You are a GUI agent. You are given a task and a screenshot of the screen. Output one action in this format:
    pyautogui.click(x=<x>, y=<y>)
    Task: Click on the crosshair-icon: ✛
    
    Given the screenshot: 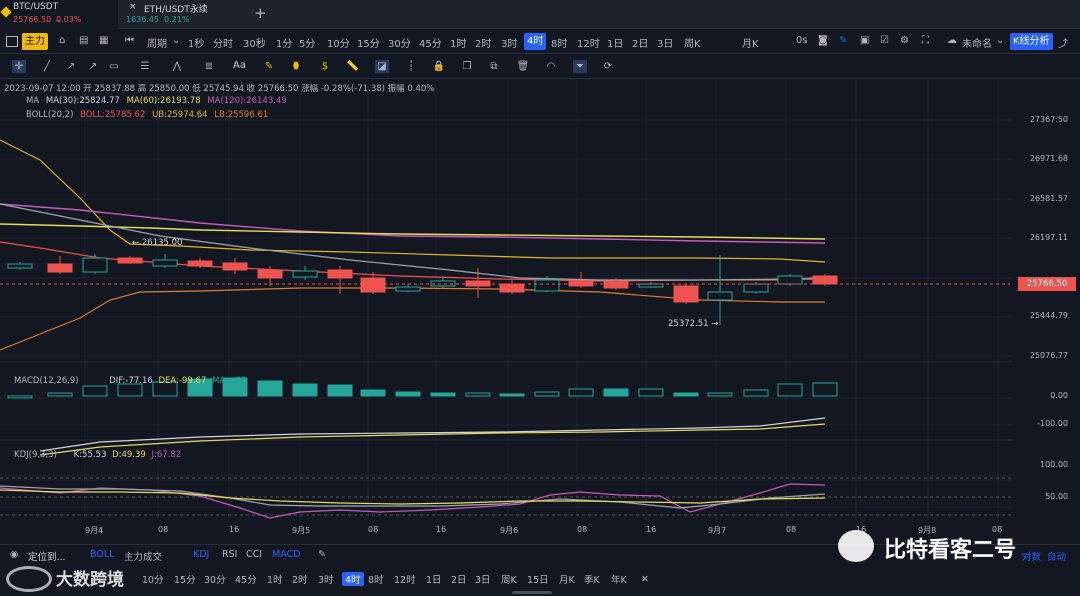 What is the action you would take?
    pyautogui.click(x=19, y=66)
    